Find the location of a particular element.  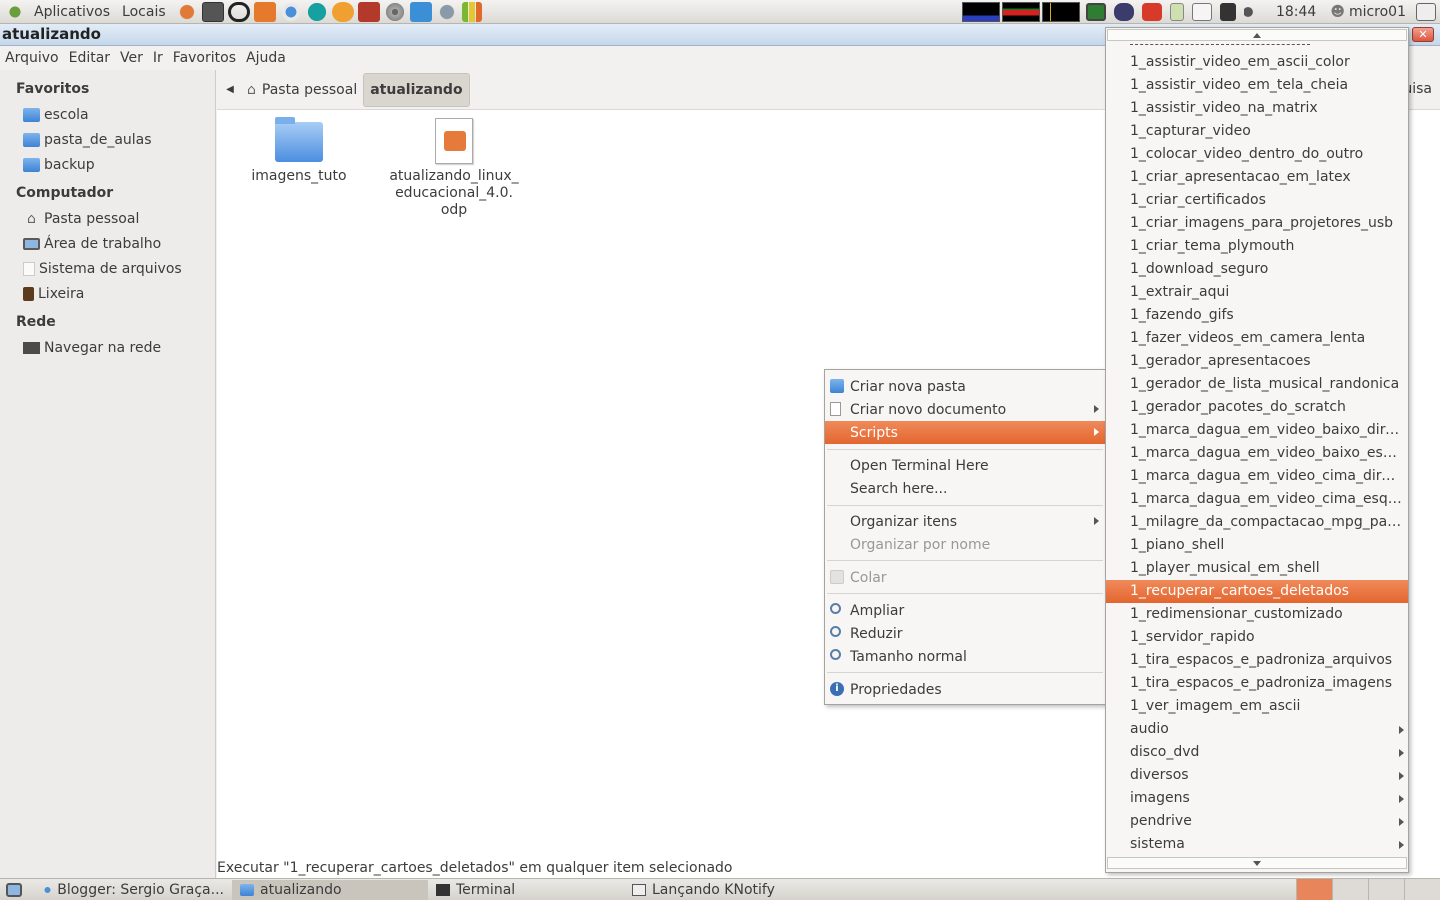

user-menu: ☻ micro01 is located at coordinates (1368, 12).